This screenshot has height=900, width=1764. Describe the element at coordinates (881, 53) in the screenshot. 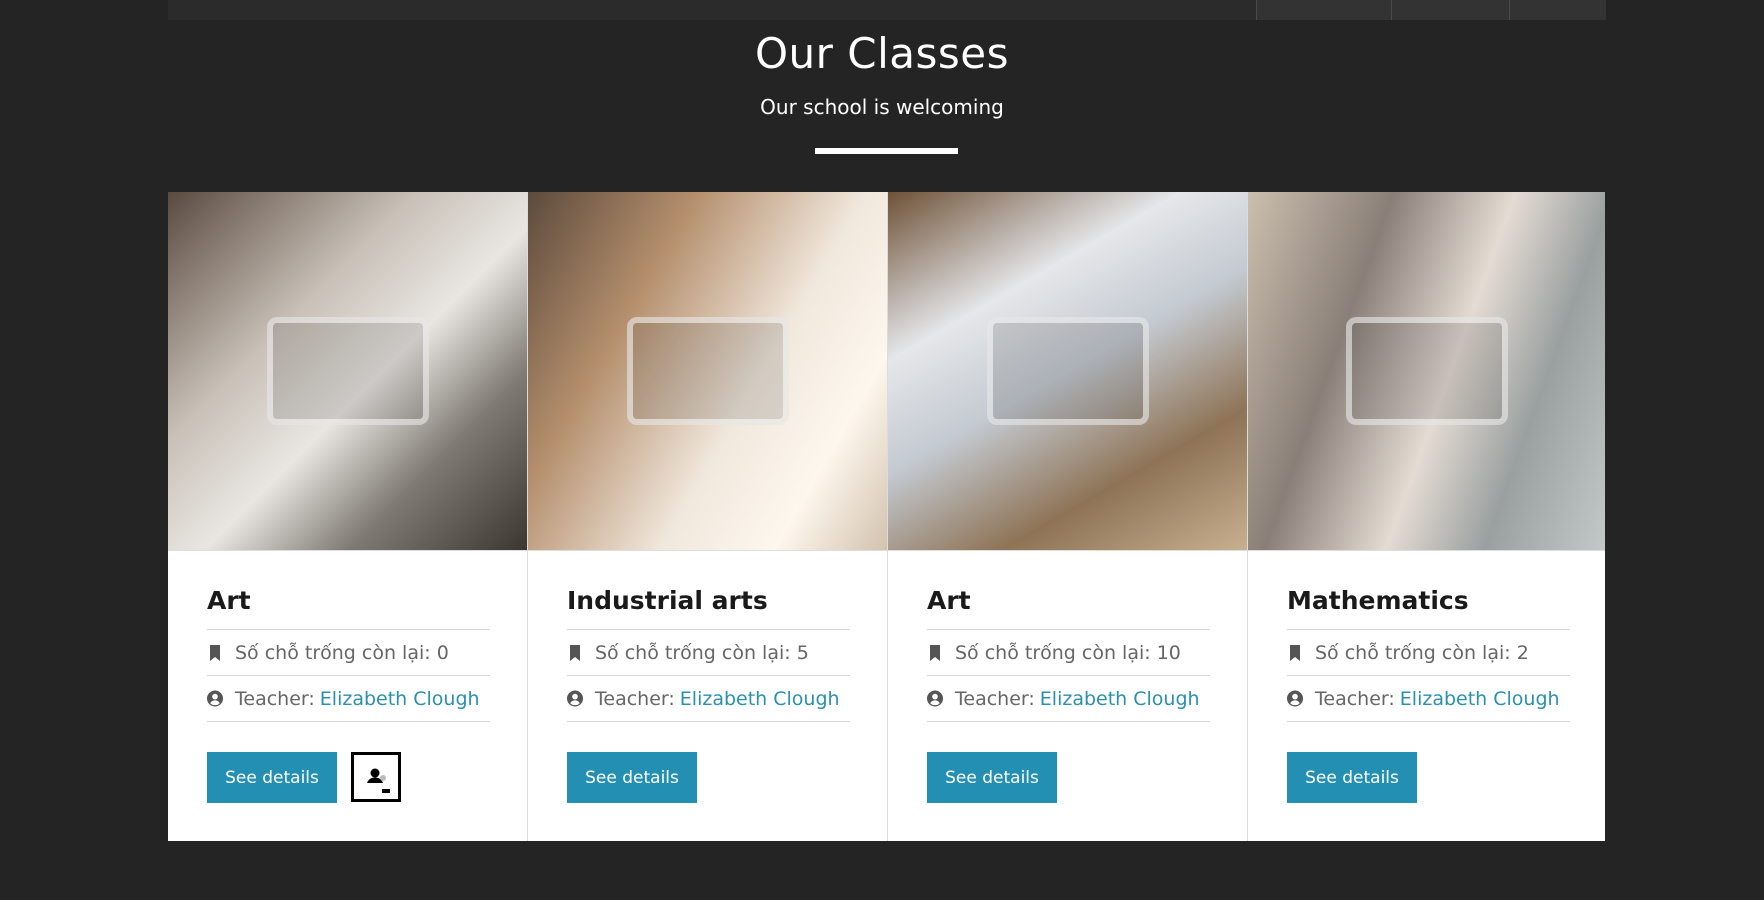

I see `section-title: Our Classes` at that location.